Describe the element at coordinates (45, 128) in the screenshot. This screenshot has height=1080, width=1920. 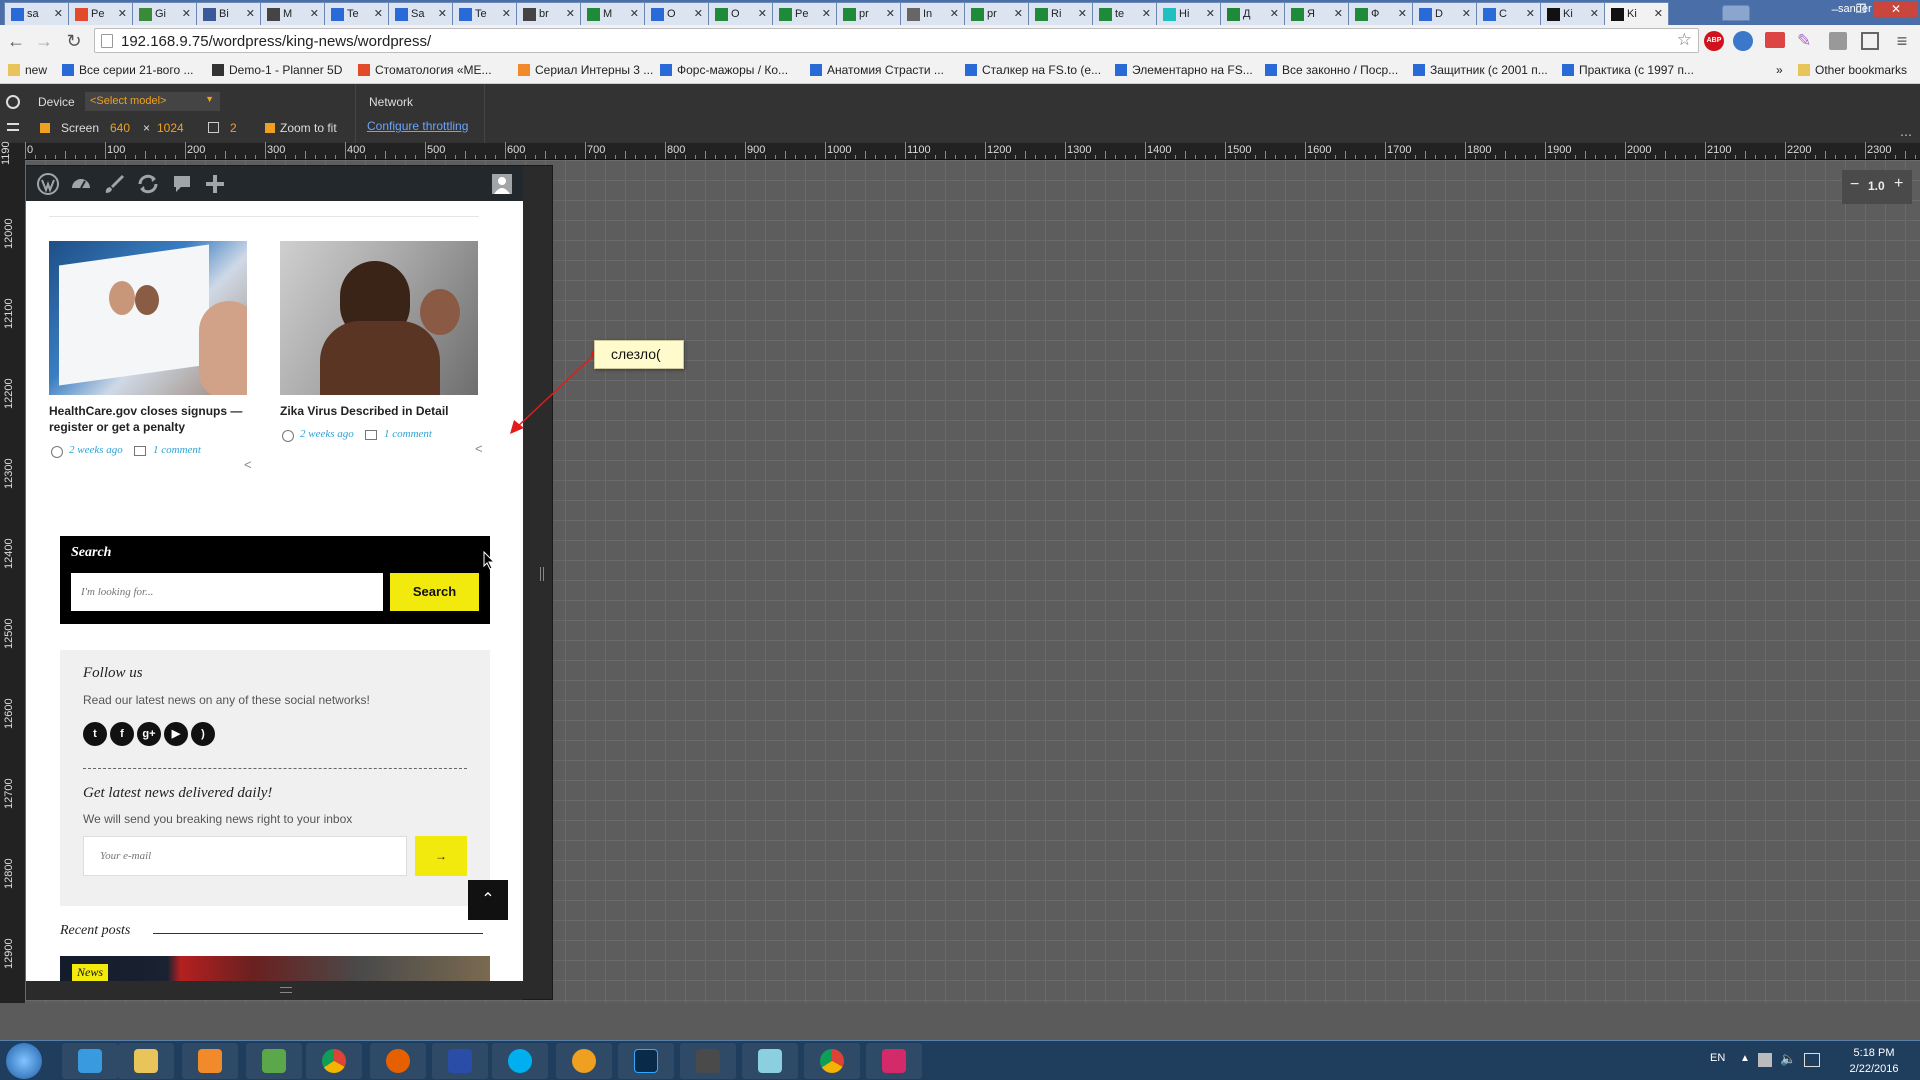
I see `screen-checkbox` at that location.